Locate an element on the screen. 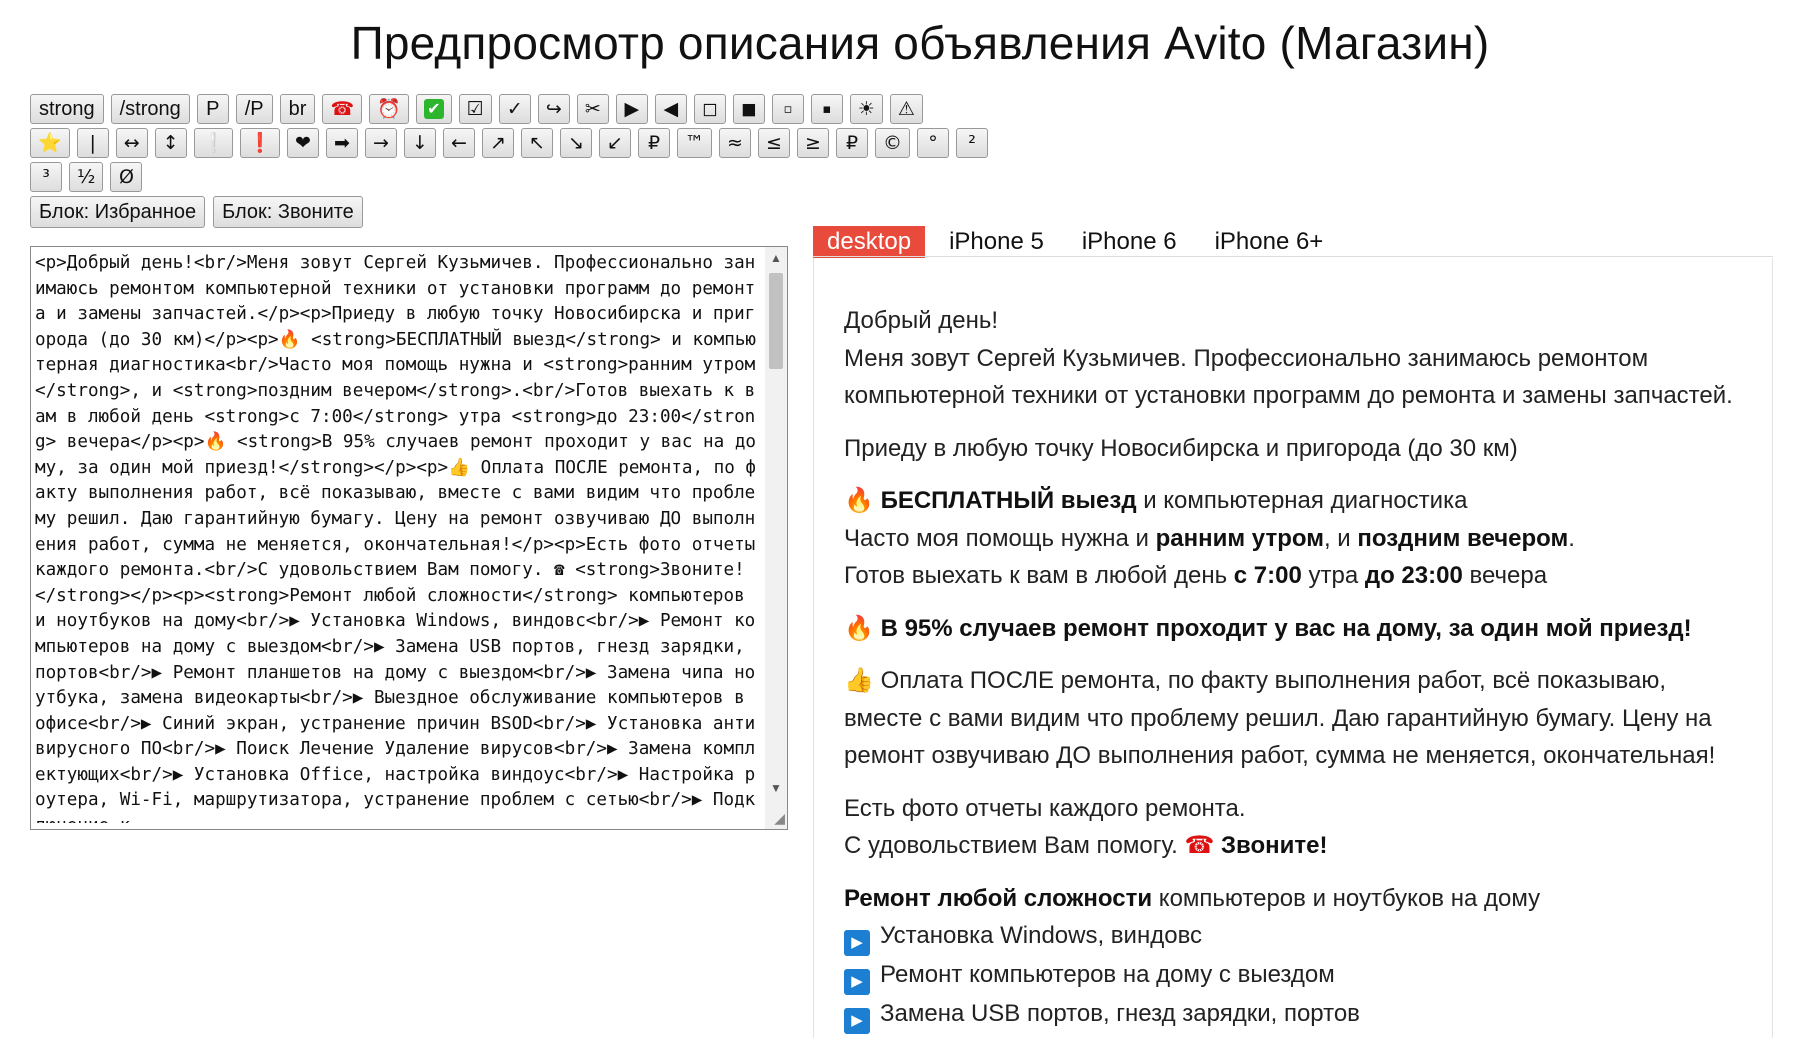 The width and height of the screenshot is (1818, 1038). right-arrow-button: → is located at coordinates (381, 143).